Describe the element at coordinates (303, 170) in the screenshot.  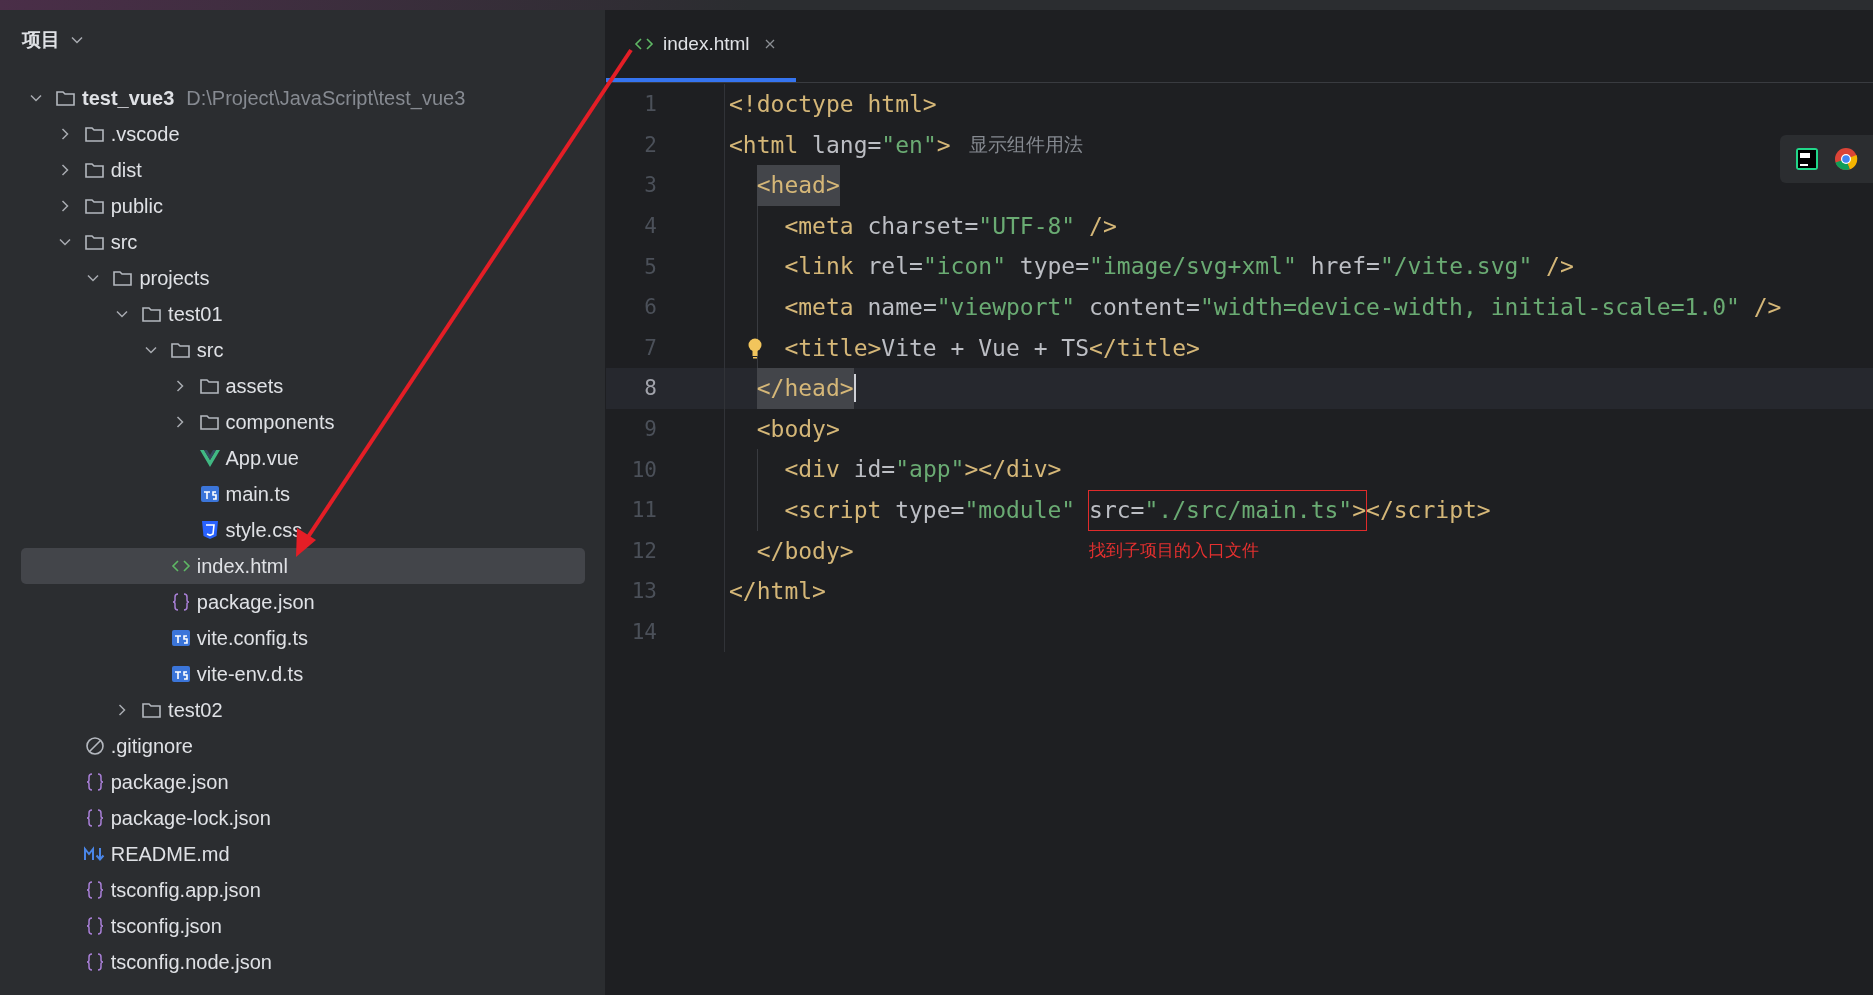
I see `tree-item: dist` at that location.